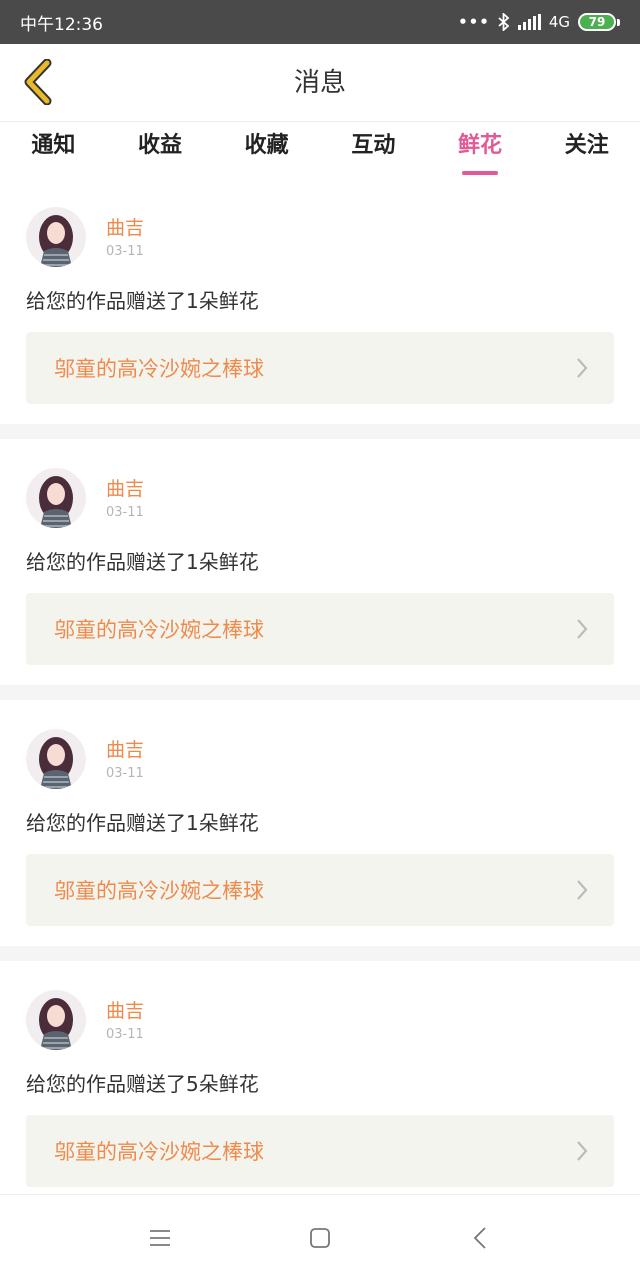 This screenshot has height=1280, width=640. What do you see at coordinates (61, 24) in the screenshot?
I see `status-time: 中午12:36` at bounding box center [61, 24].